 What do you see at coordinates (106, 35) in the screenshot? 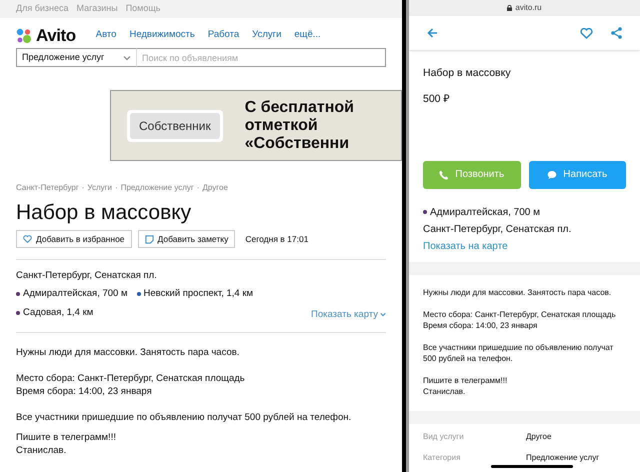
I see `nav-link: Авто` at bounding box center [106, 35].